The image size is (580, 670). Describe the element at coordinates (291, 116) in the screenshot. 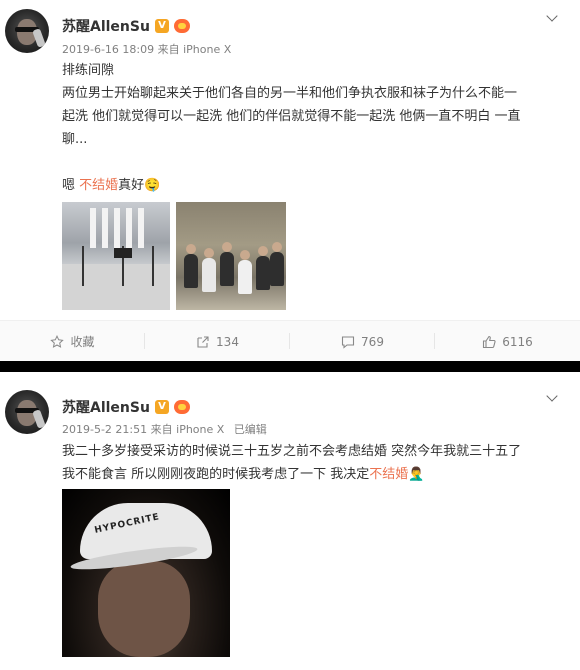

I see `text-line: 起洗 他们就觉得可以一起洗 他们的伴侣就觉得不能一起洗 他俩一直不明白 一直` at that location.